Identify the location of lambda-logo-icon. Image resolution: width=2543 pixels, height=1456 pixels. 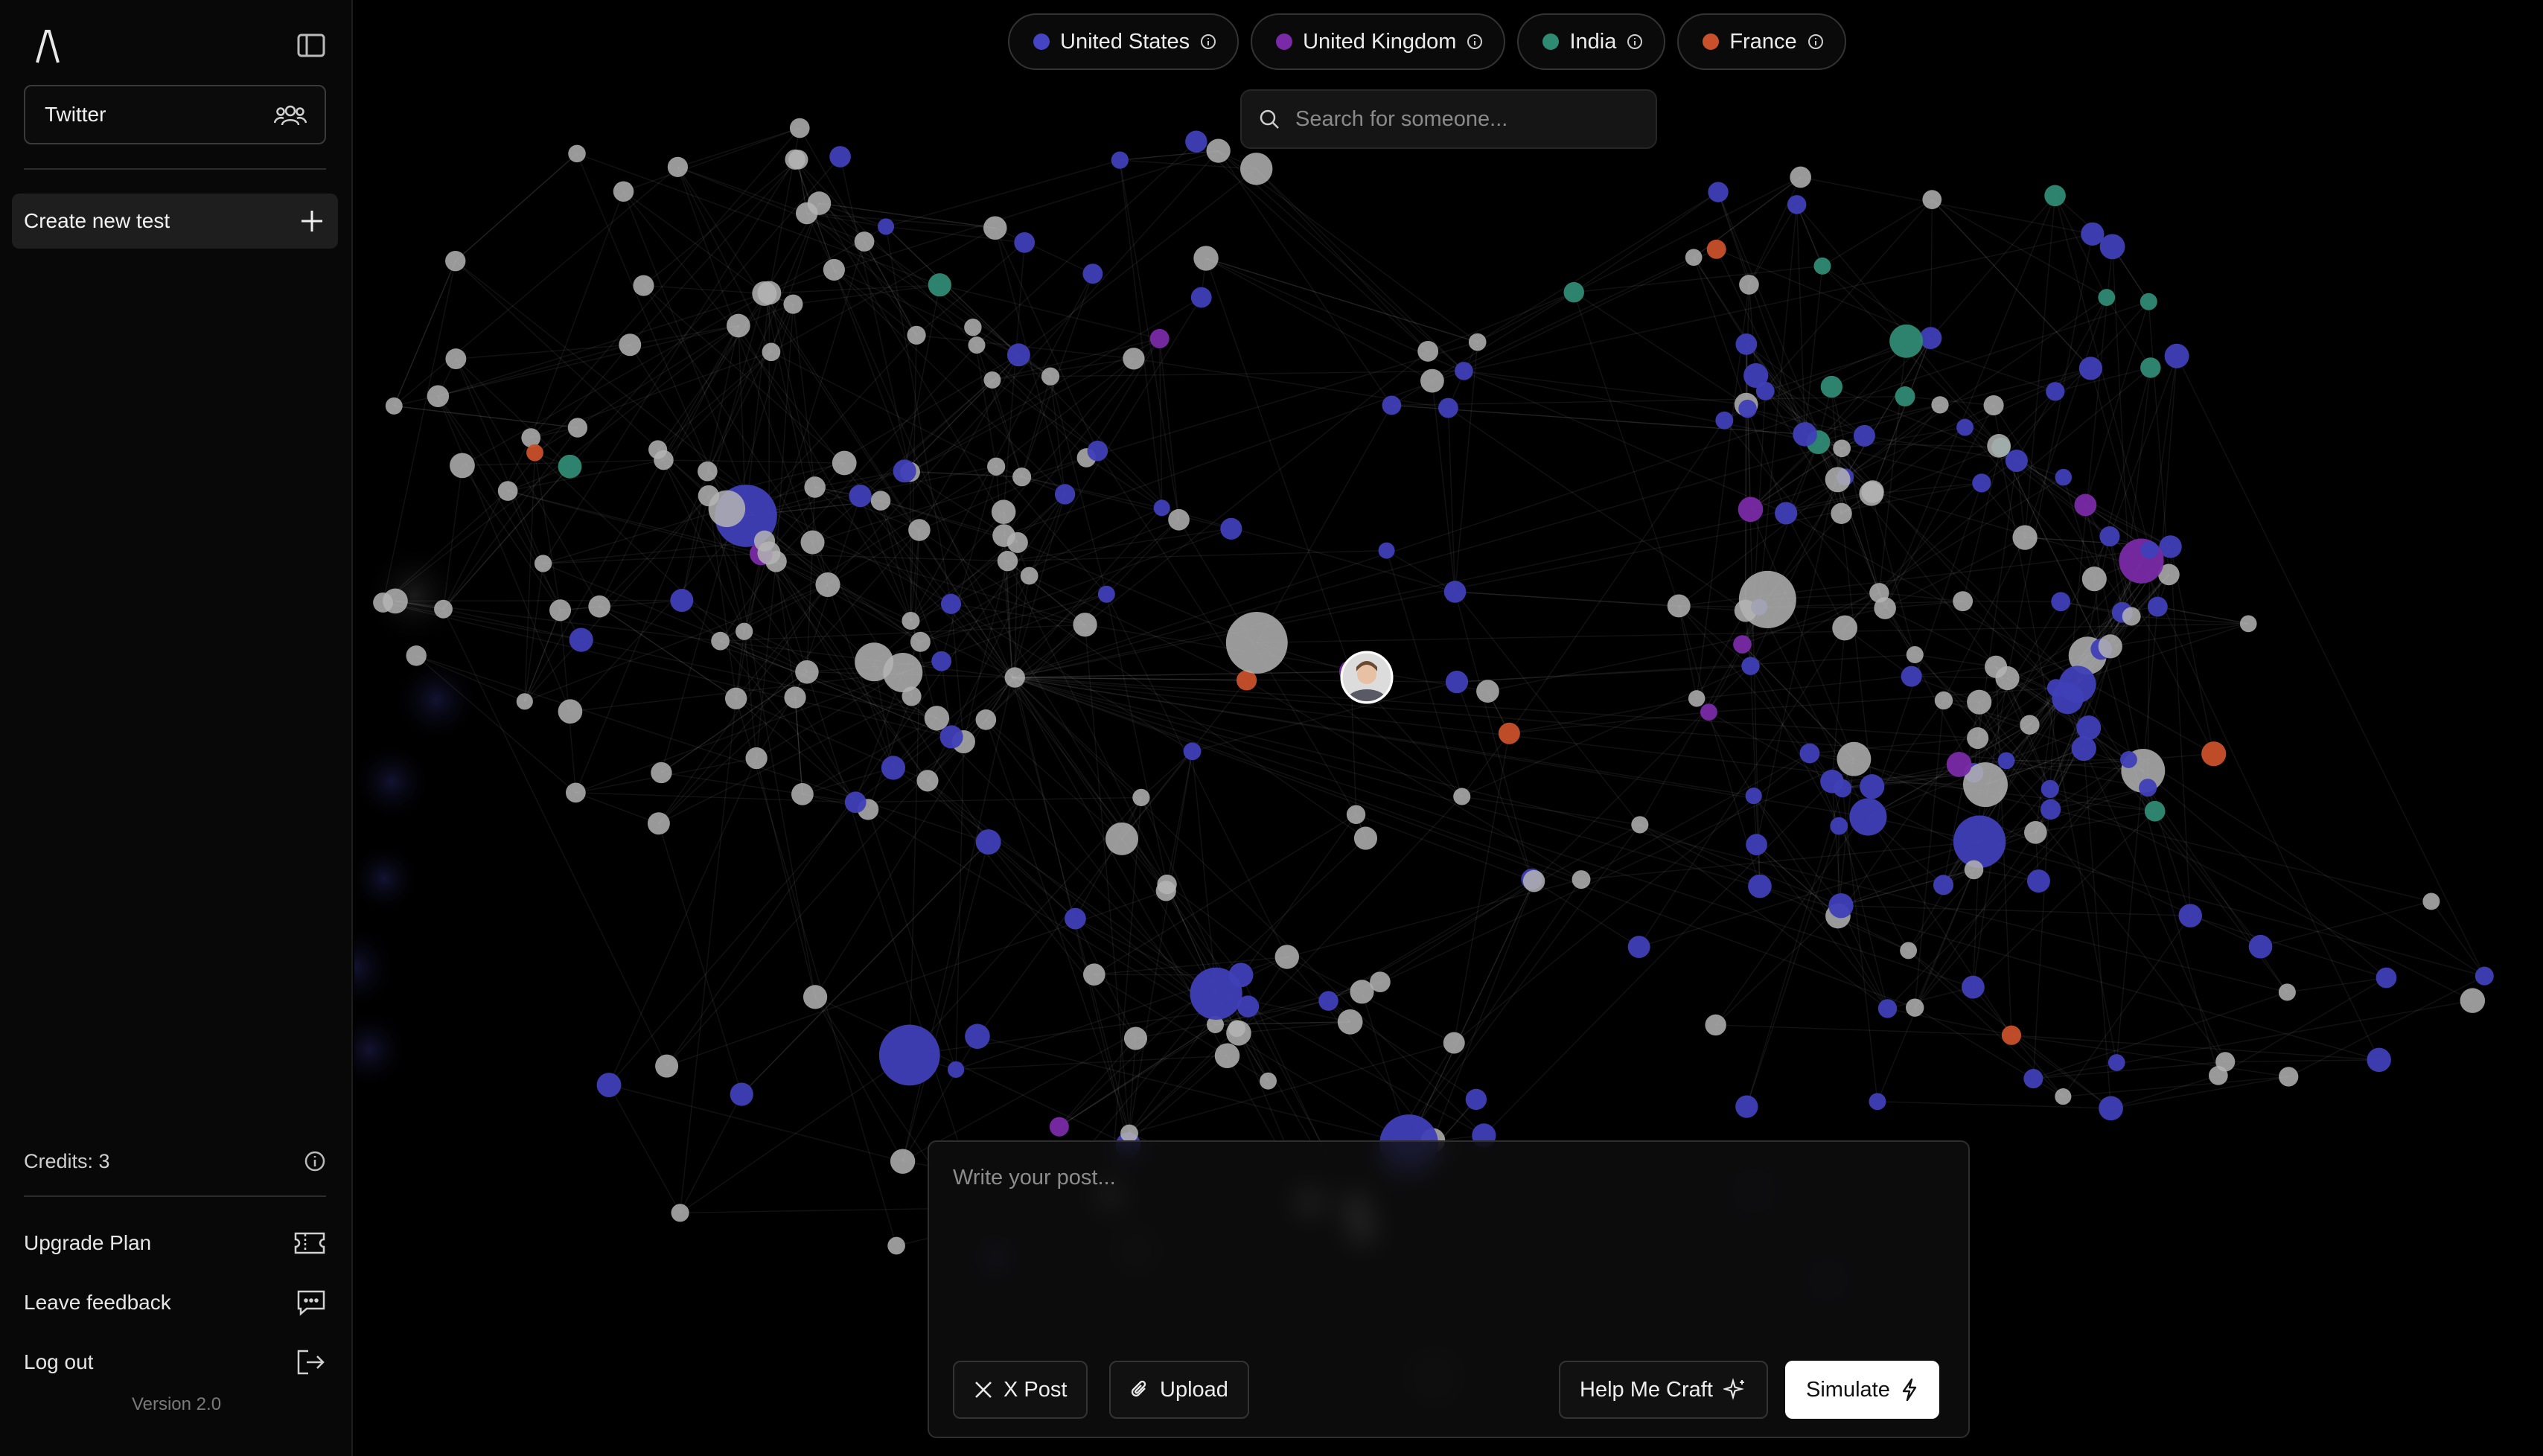
(48, 46).